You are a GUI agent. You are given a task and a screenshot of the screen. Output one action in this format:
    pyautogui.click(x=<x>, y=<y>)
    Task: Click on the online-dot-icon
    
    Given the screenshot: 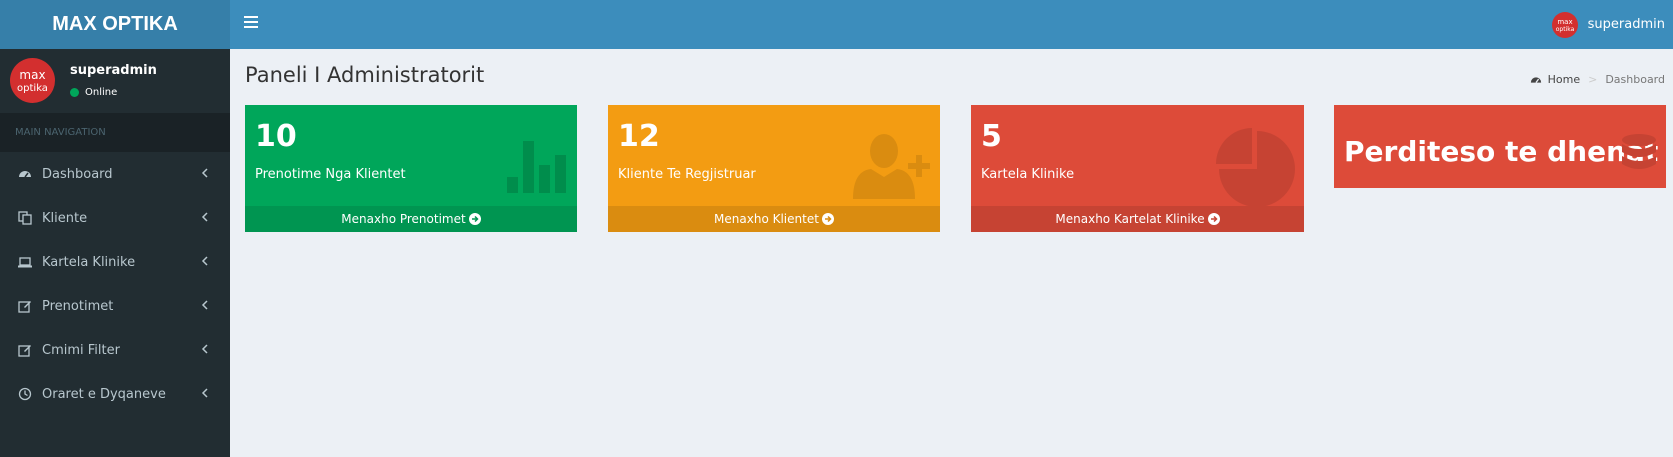 What is the action you would take?
    pyautogui.click(x=74, y=92)
    